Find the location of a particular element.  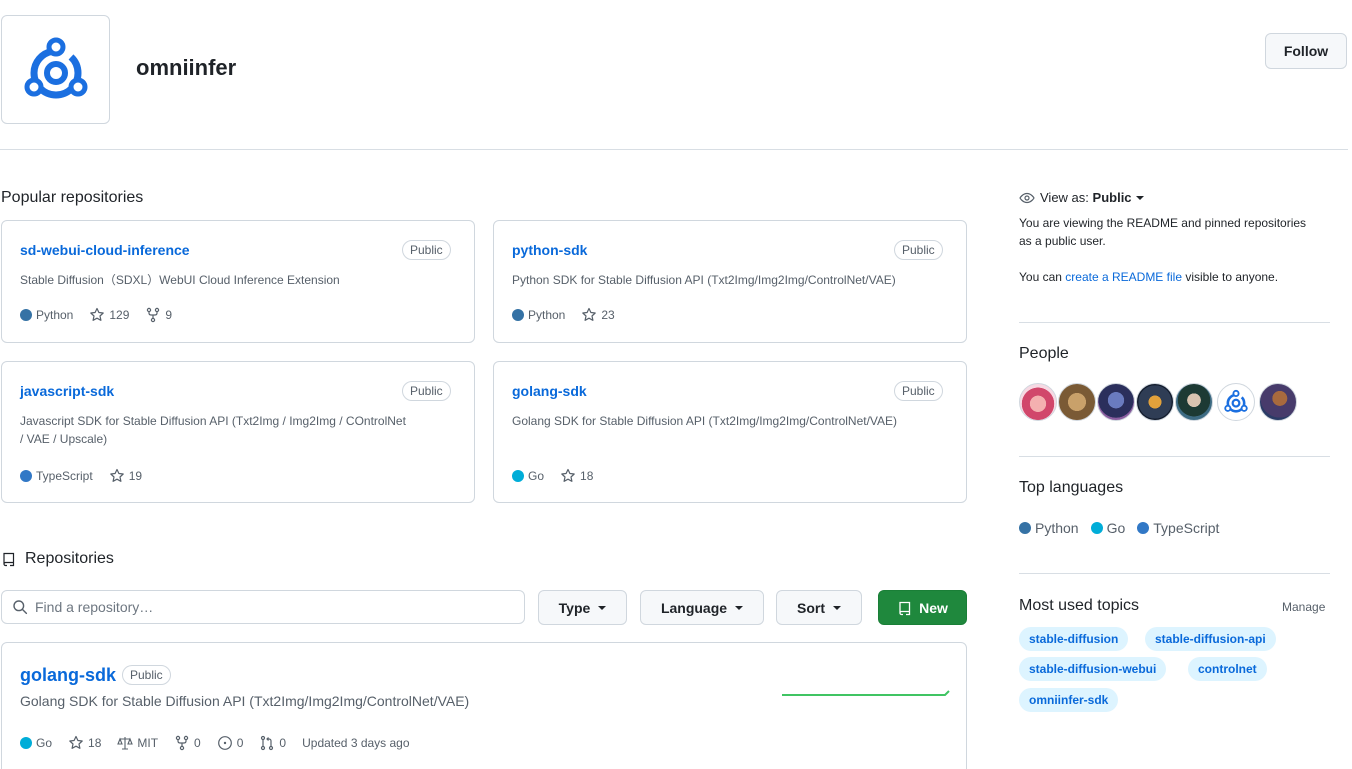

eye-icon is located at coordinates (1027, 198).